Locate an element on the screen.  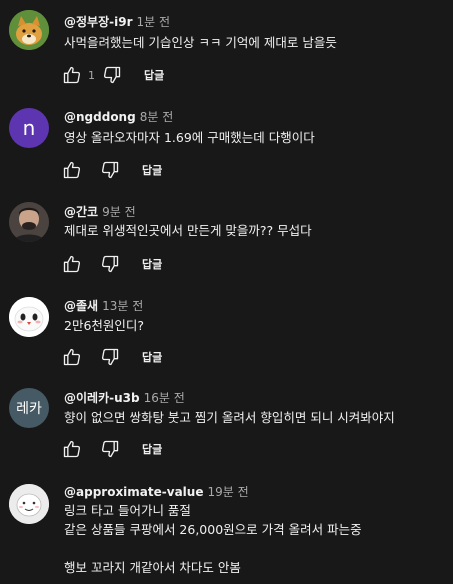
comment-time: 13분 전 is located at coordinates (122, 306).